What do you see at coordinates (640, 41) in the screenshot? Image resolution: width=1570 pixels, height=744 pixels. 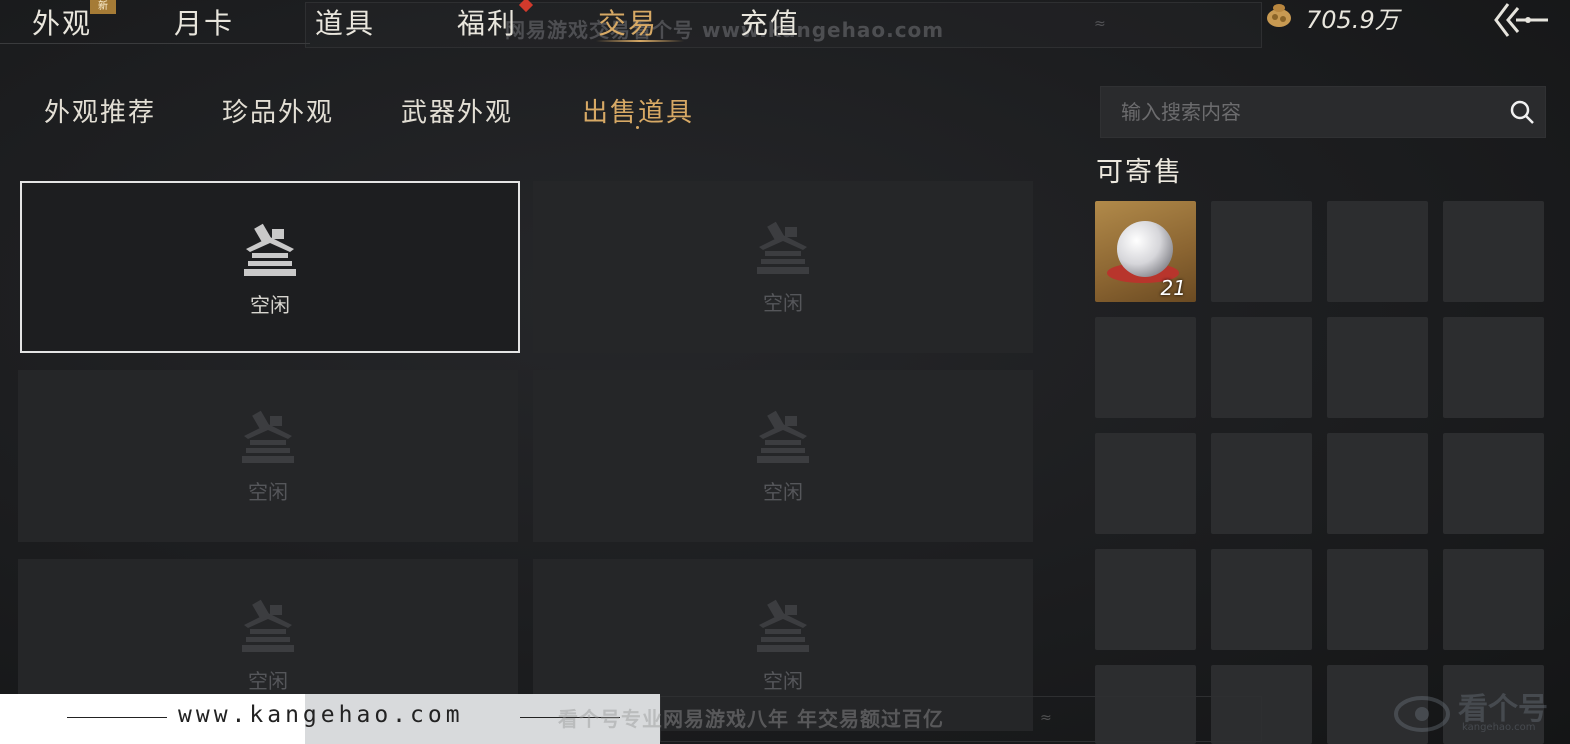 I see `active-tab-underline` at bounding box center [640, 41].